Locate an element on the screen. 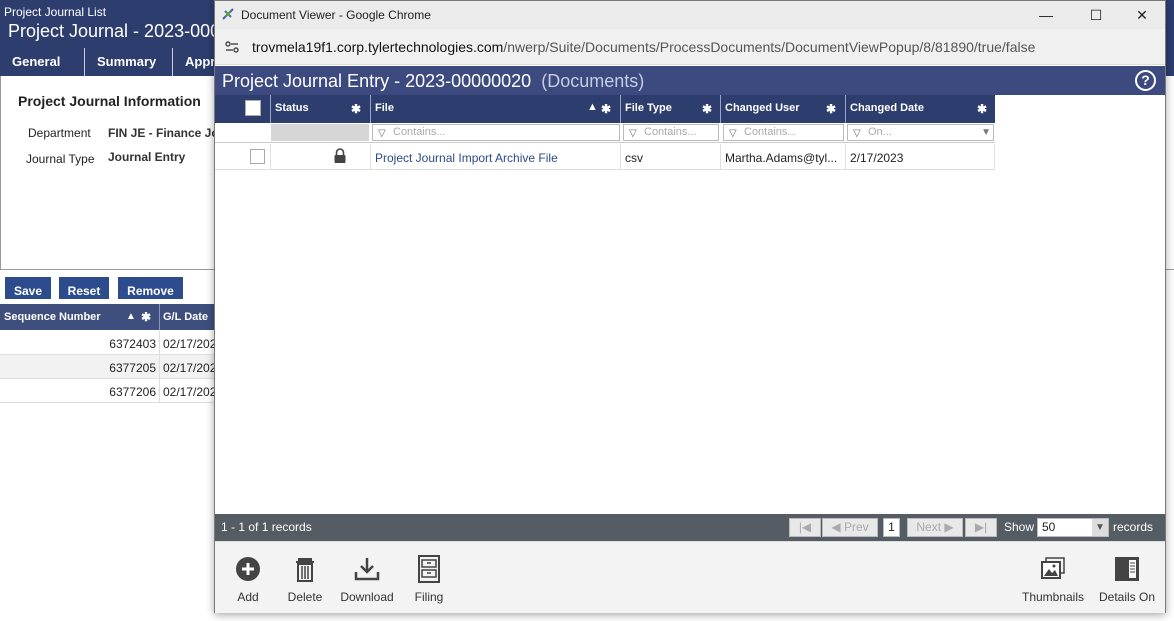  download-icon is located at coordinates (367, 569).